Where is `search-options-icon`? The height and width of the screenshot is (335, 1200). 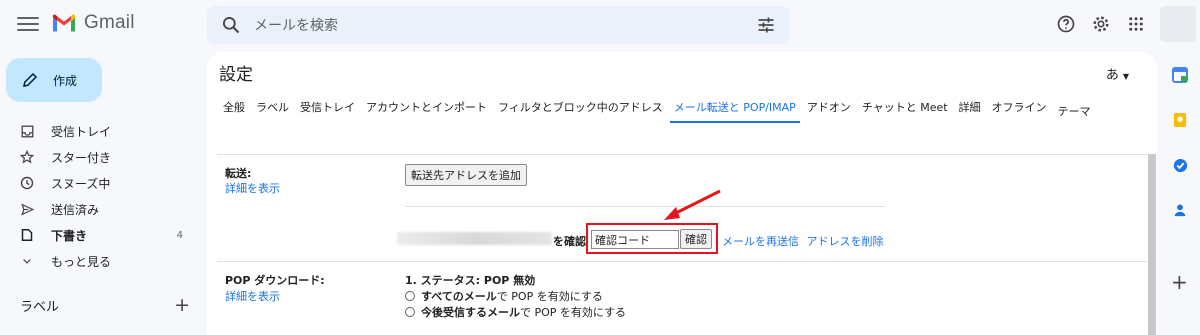
search-options-icon is located at coordinates (766, 25).